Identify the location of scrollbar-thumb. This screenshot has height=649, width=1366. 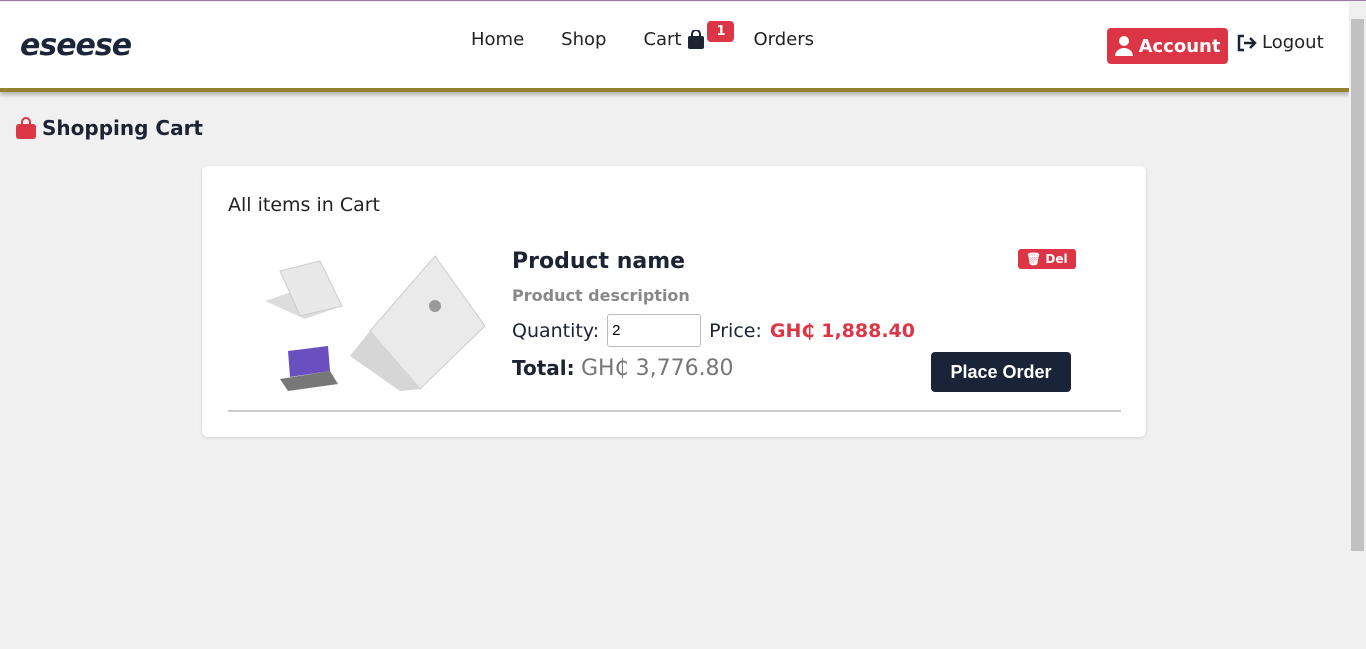
(1357, 285).